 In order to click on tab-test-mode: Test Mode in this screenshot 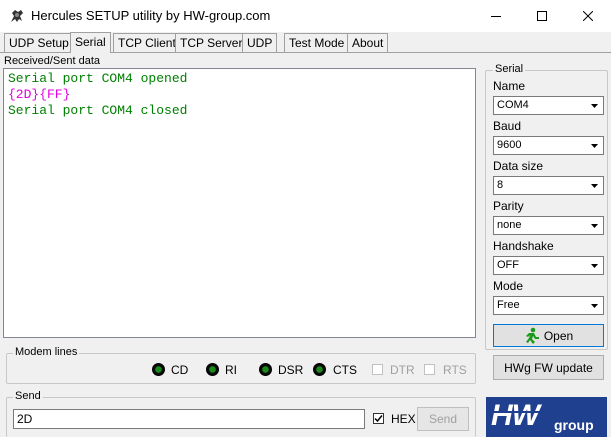, I will do `click(317, 42)`.